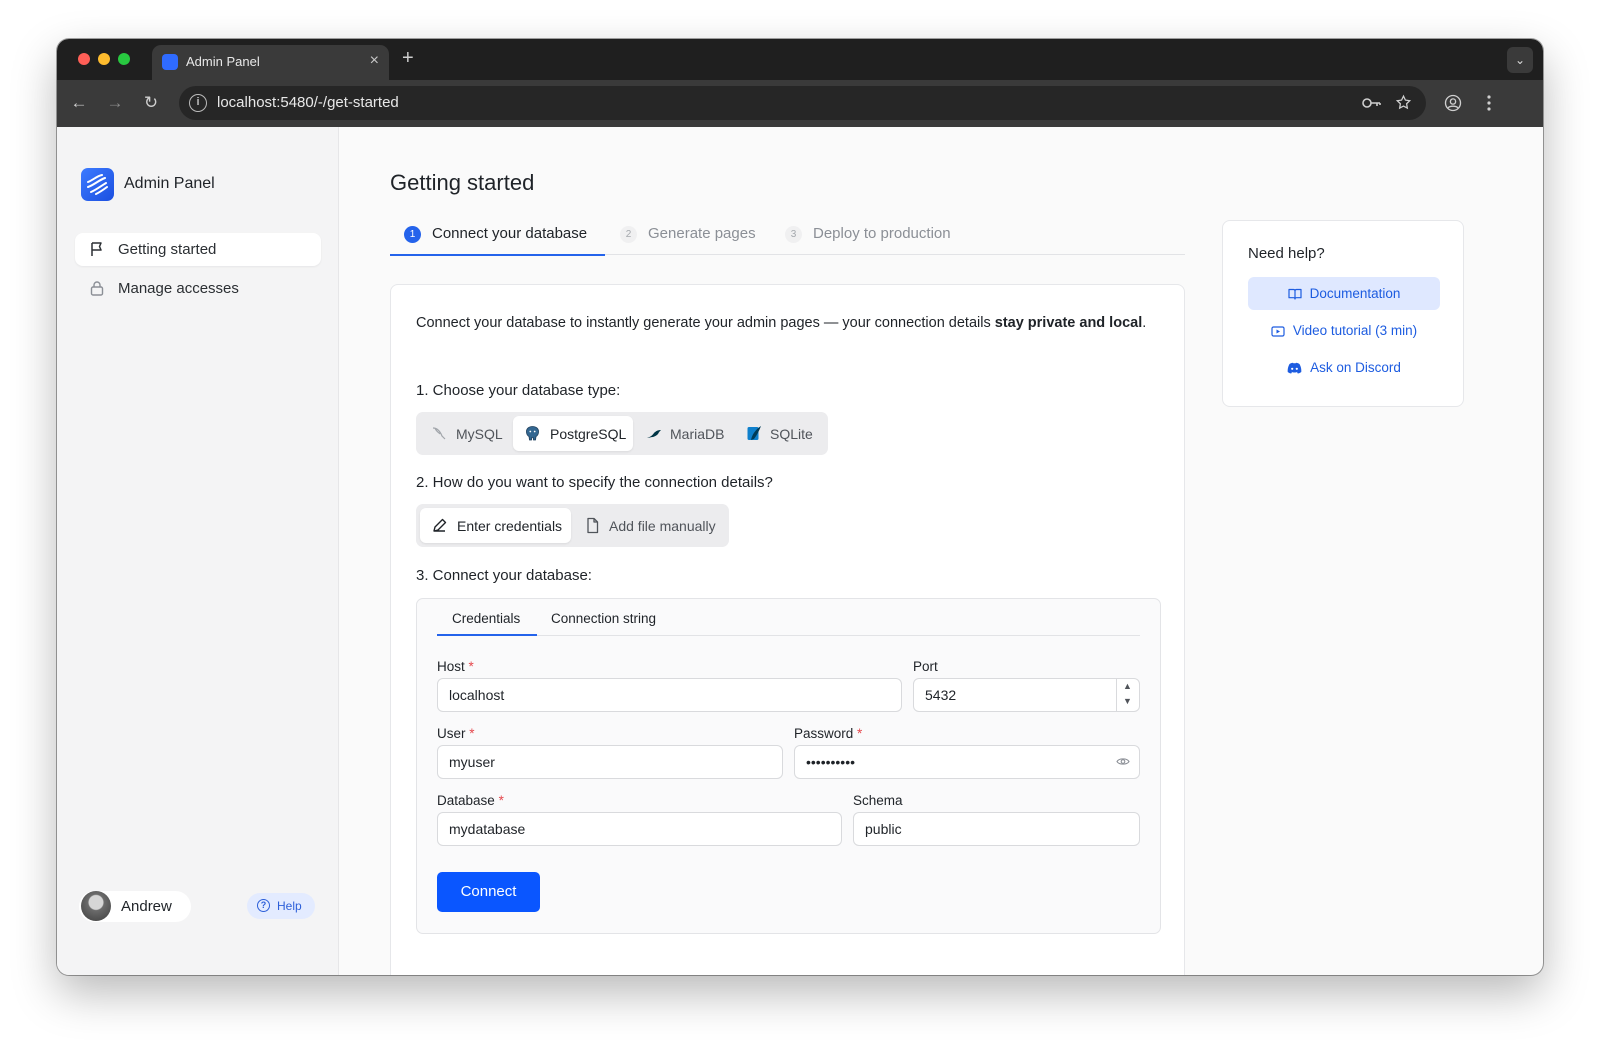 The width and height of the screenshot is (1600, 1050). I want to click on password-value: ••••••••••, so click(831, 762).